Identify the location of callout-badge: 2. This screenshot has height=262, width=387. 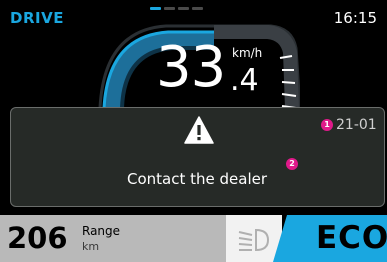
(292, 164).